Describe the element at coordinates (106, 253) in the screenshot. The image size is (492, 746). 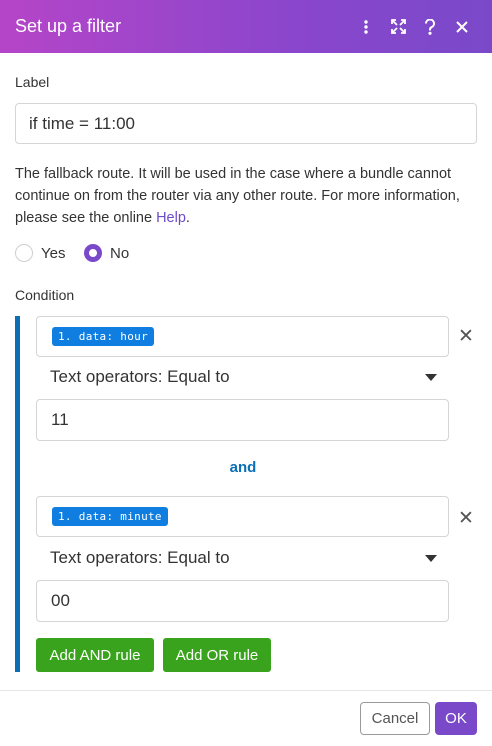
I see `fallback-no-radio: No` at that location.